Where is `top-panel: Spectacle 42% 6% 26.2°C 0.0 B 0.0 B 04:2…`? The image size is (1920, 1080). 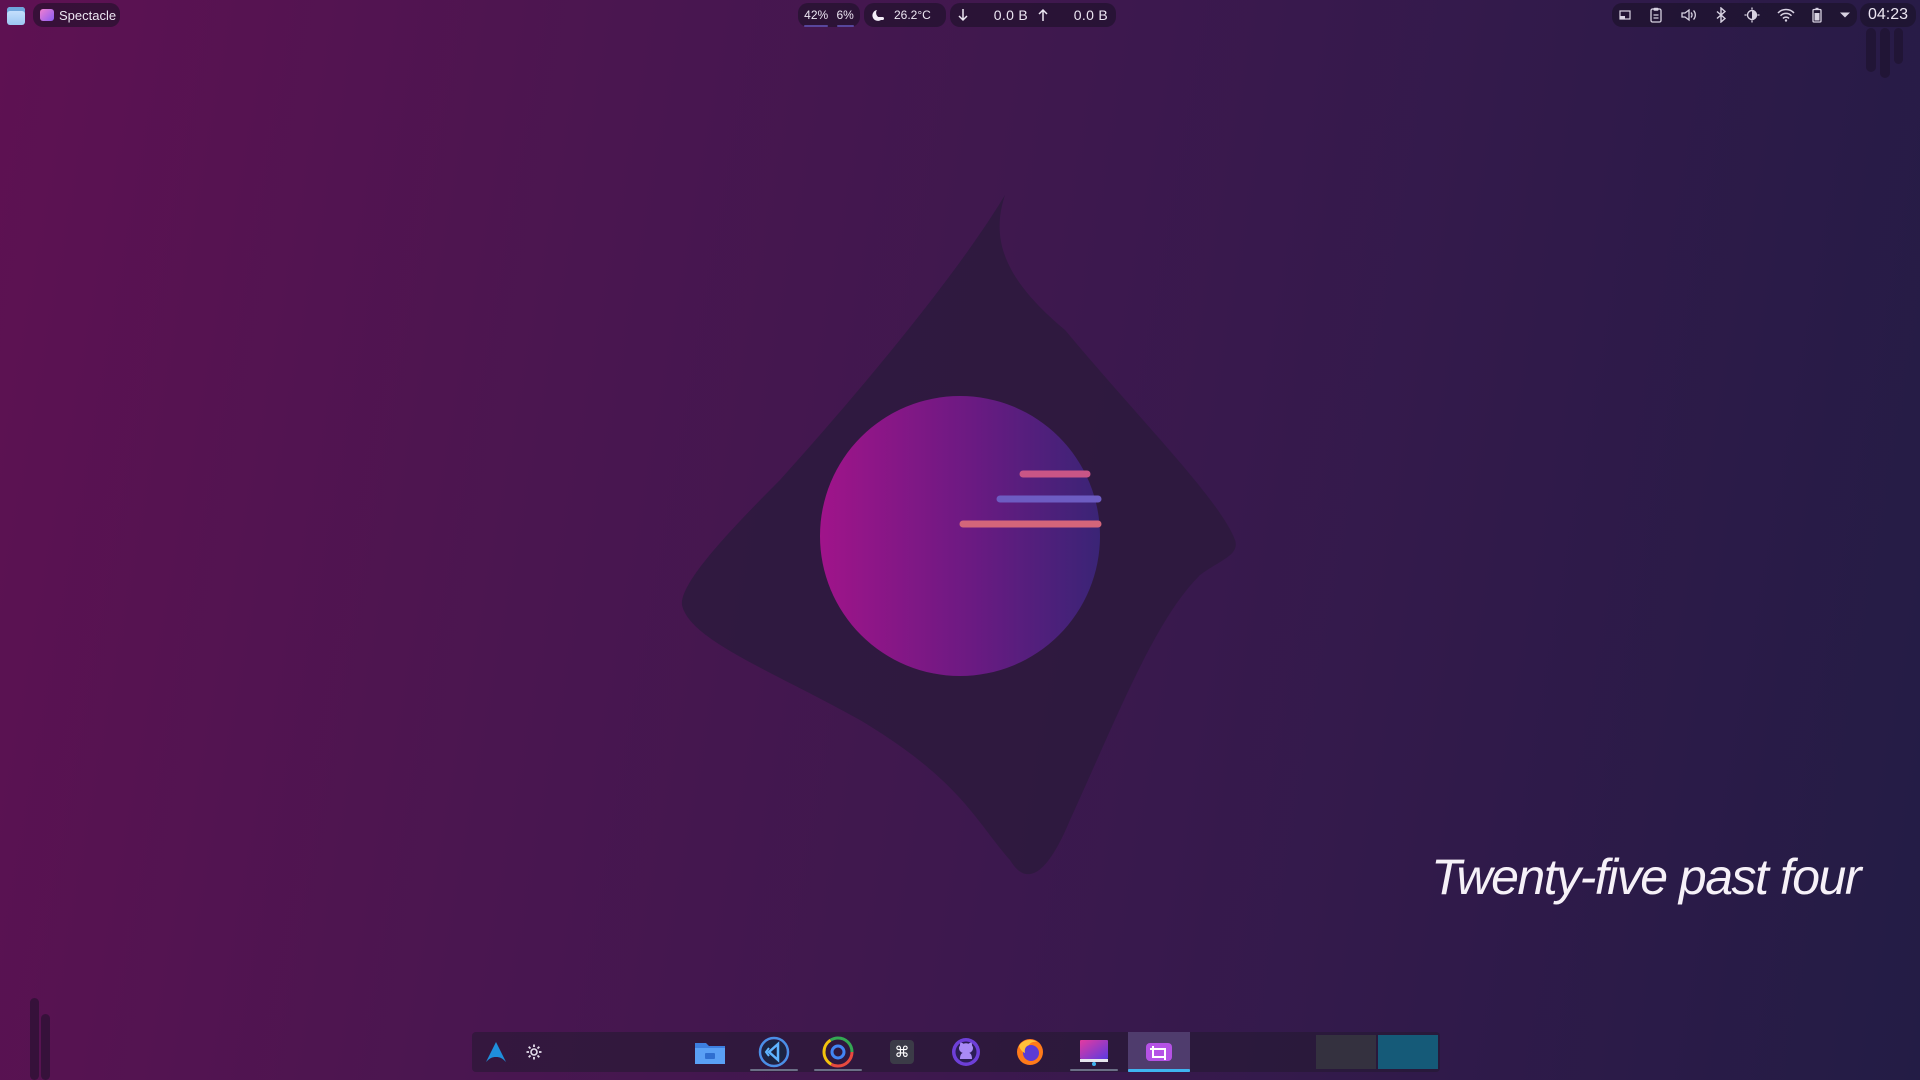
top-panel: Spectacle 42% 6% 26.2°C 0.0 B 0.0 B 04:2… is located at coordinates (960, 15).